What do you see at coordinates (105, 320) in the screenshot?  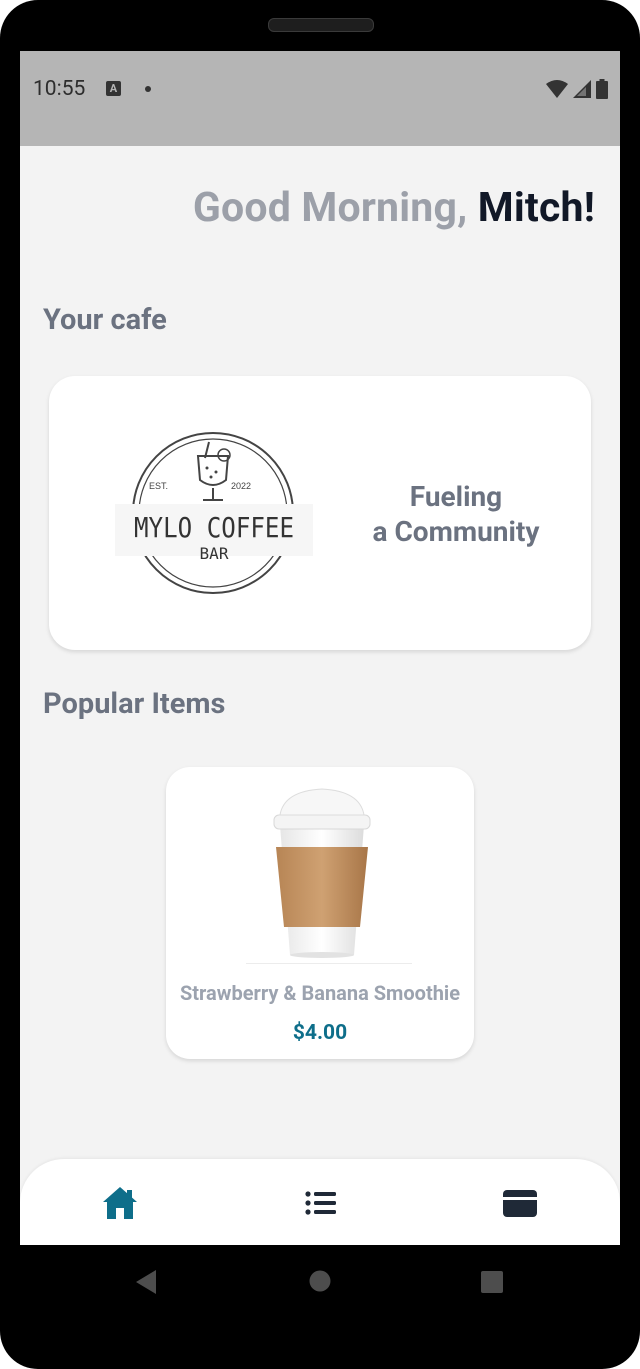 I see `your-cafe-title: Your cafe` at bounding box center [105, 320].